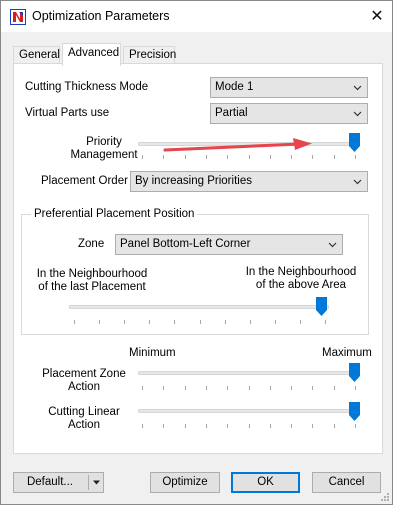 Image resolution: width=393 pixels, height=505 pixels. I want to click on ok-button: OK, so click(265, 482).